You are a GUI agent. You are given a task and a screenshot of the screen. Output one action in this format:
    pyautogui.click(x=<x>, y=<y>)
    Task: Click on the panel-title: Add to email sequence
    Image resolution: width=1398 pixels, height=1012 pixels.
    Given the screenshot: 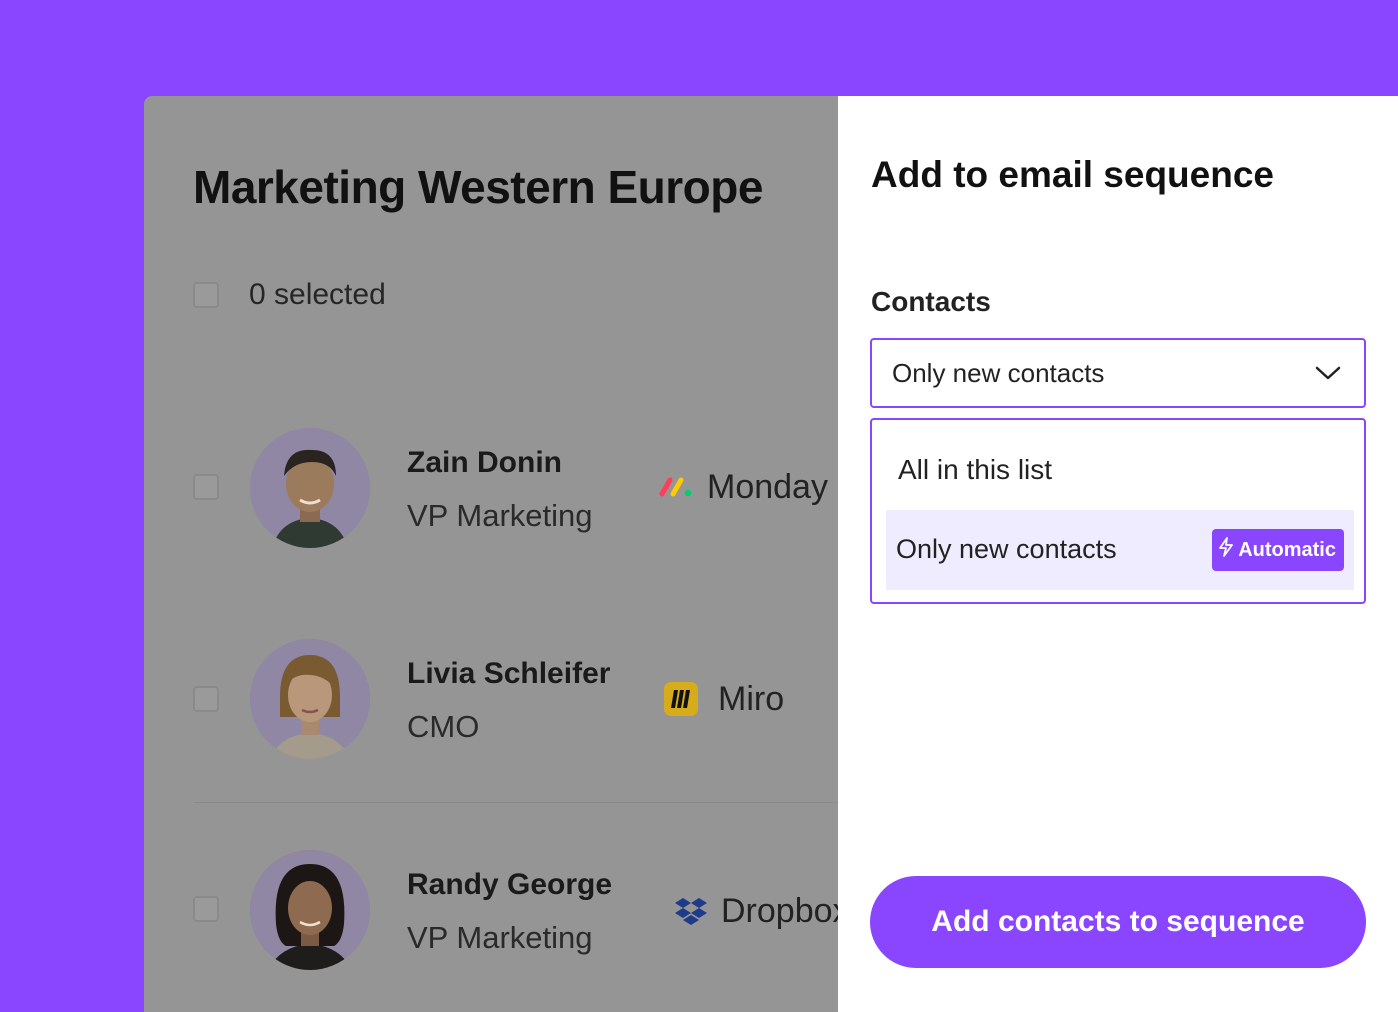 What is the action you would take?
    pyautogui.click(x=1072, y=174)
    